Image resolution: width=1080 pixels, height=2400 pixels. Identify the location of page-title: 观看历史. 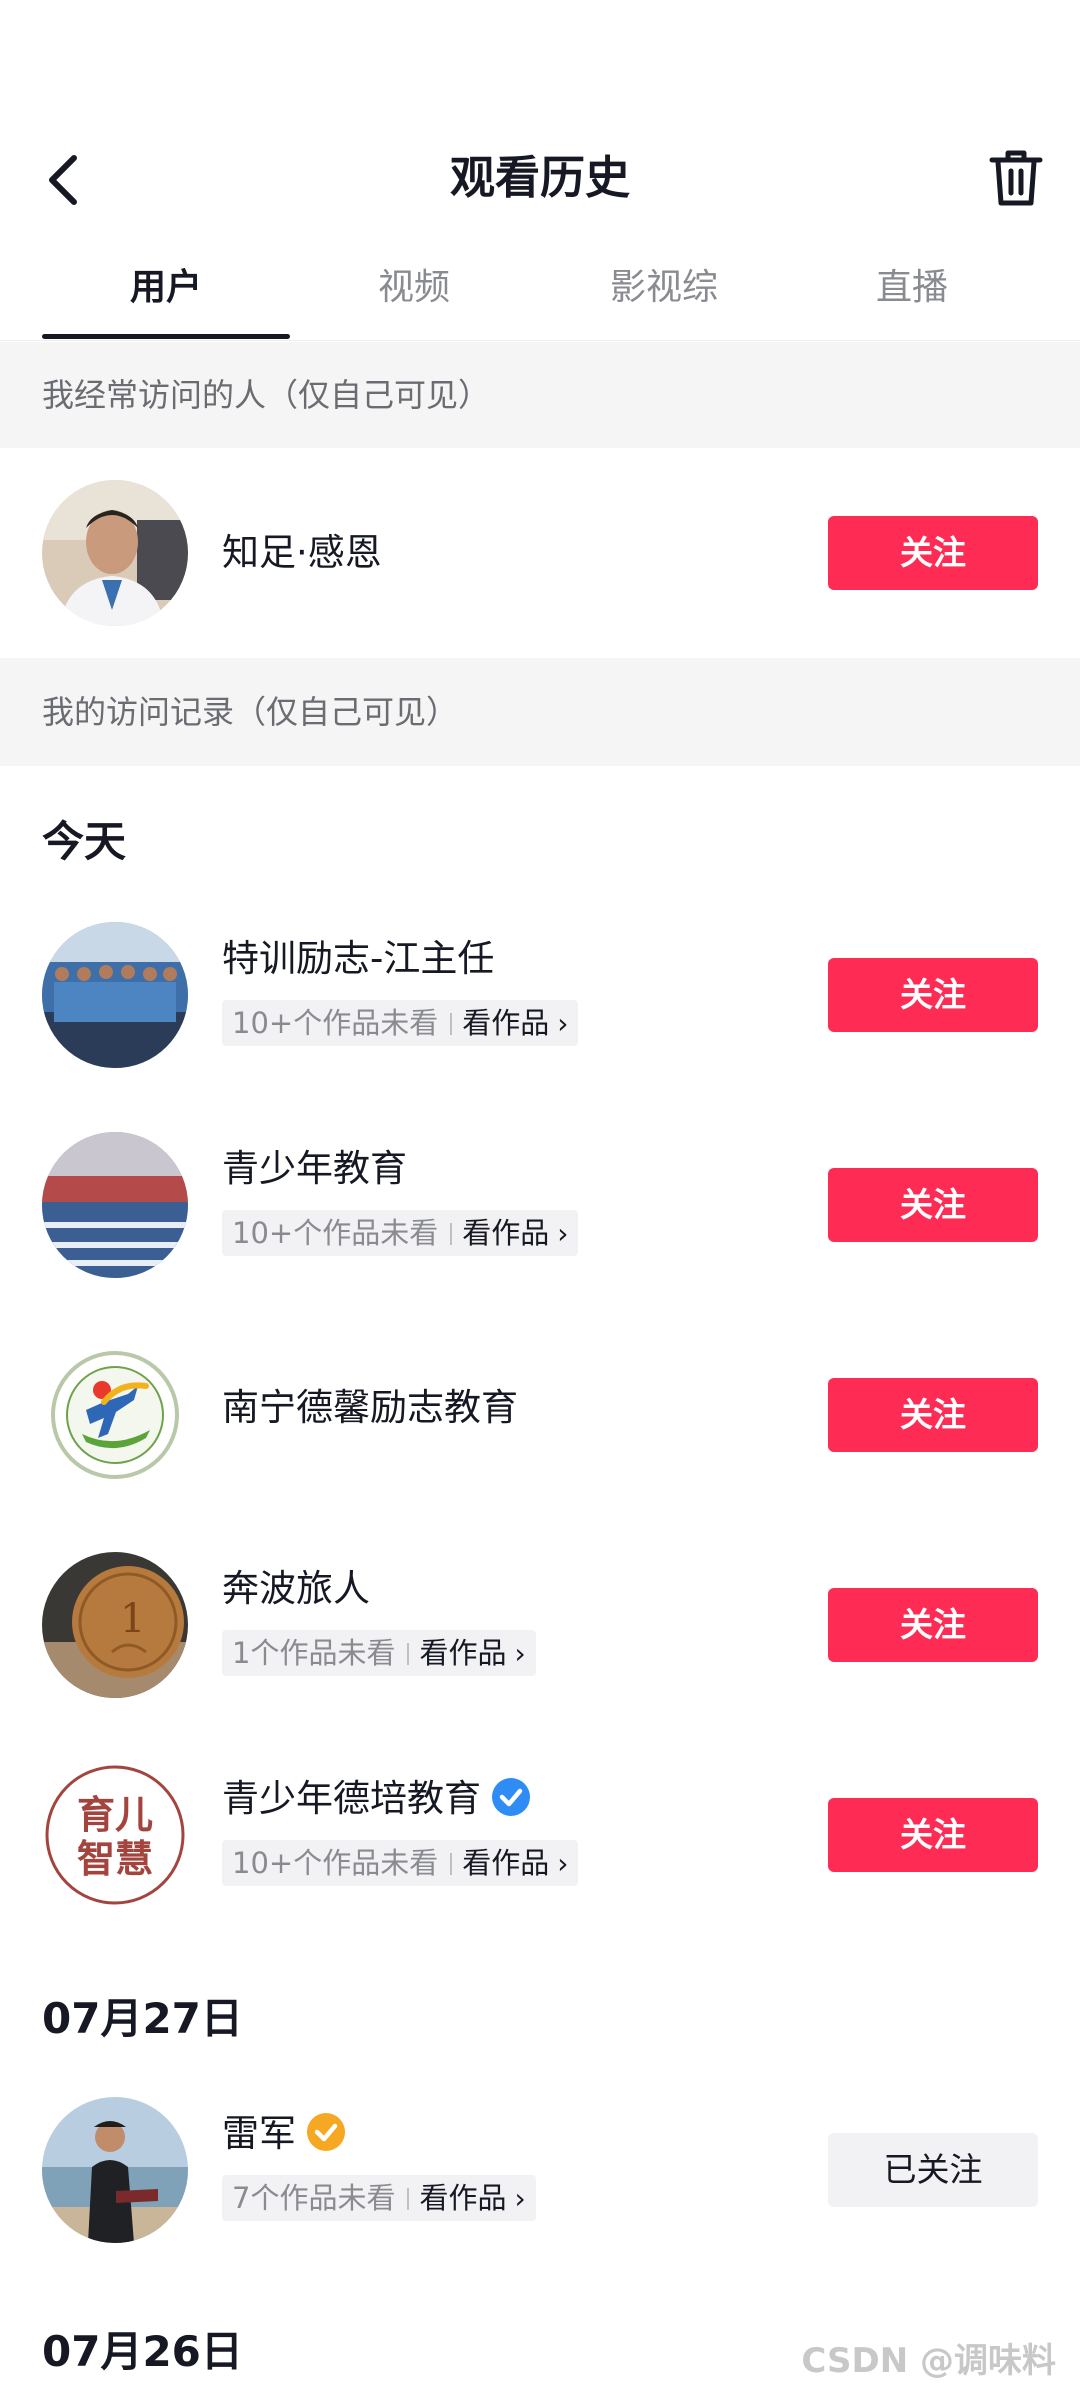
(539, 177).